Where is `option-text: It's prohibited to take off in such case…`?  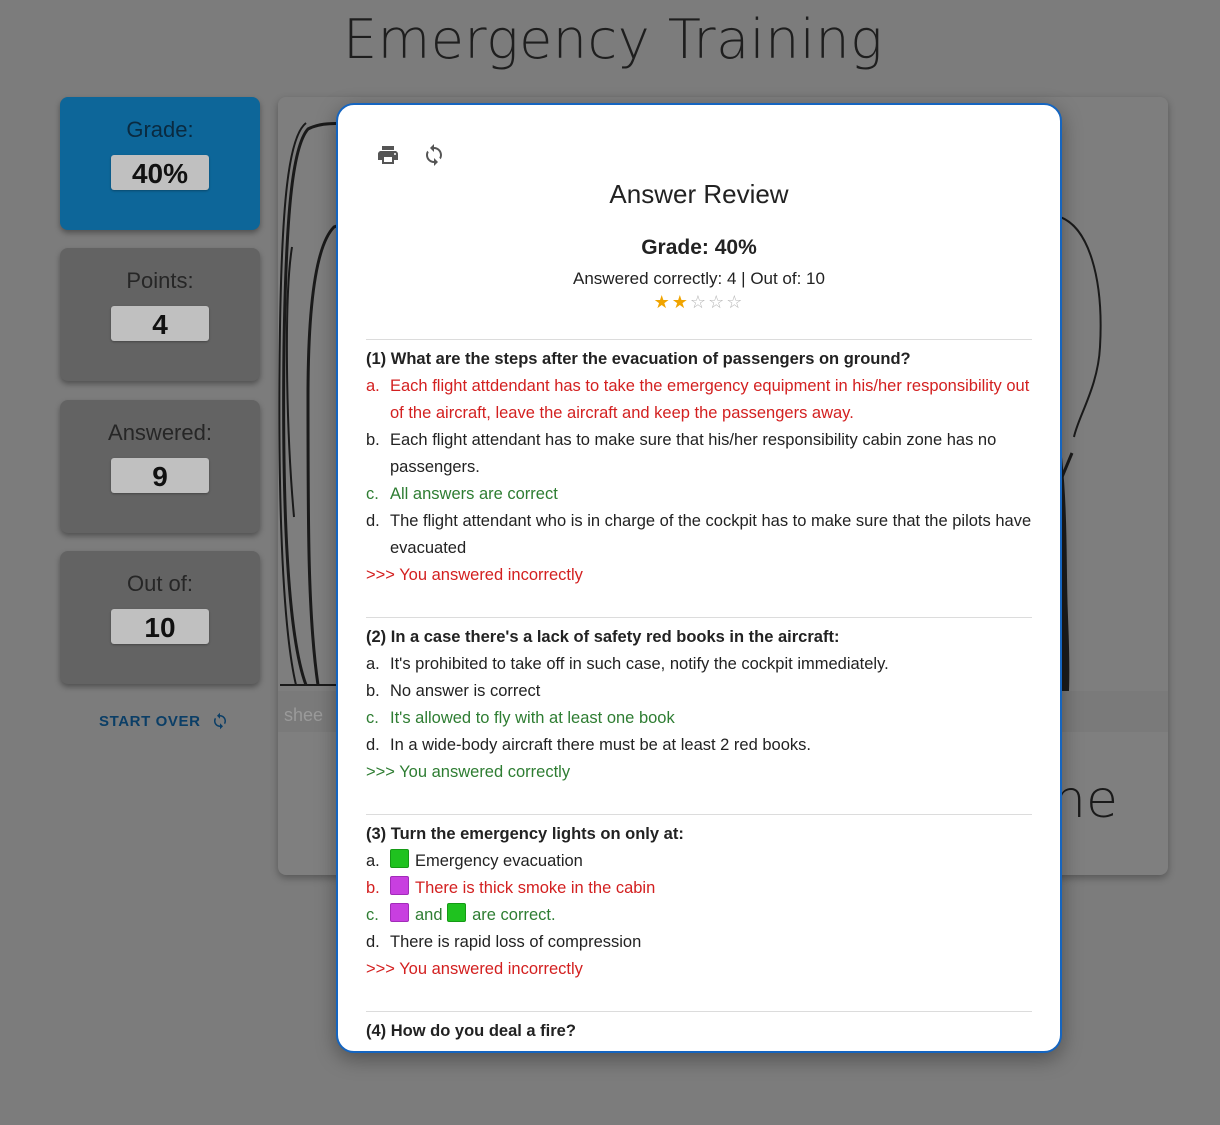
option-text: It's prohibited to take off in such case… is located at coordinates (639, 664).